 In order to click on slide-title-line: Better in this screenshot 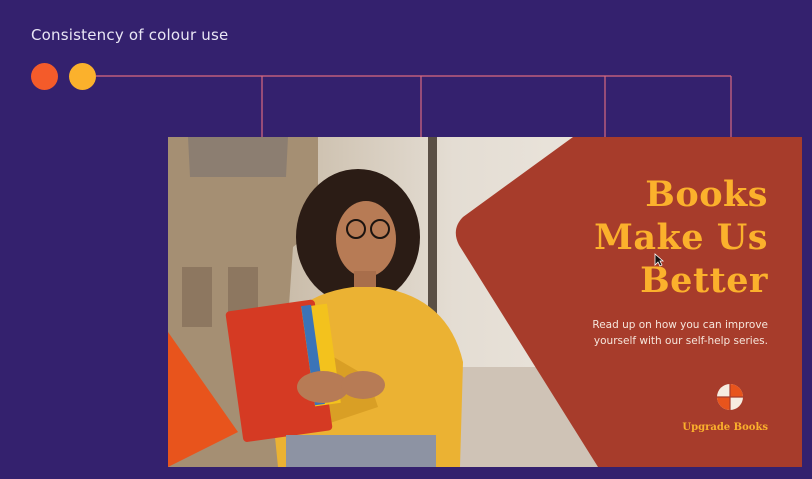, I will do `click(704, 280)`.